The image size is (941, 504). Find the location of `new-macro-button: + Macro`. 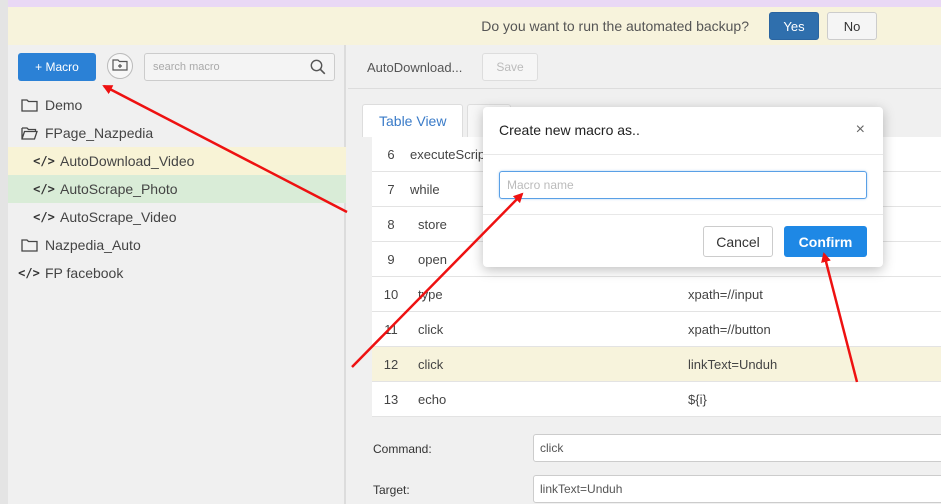

new-macro-button: + Macro is located at coordinates (57, 67).